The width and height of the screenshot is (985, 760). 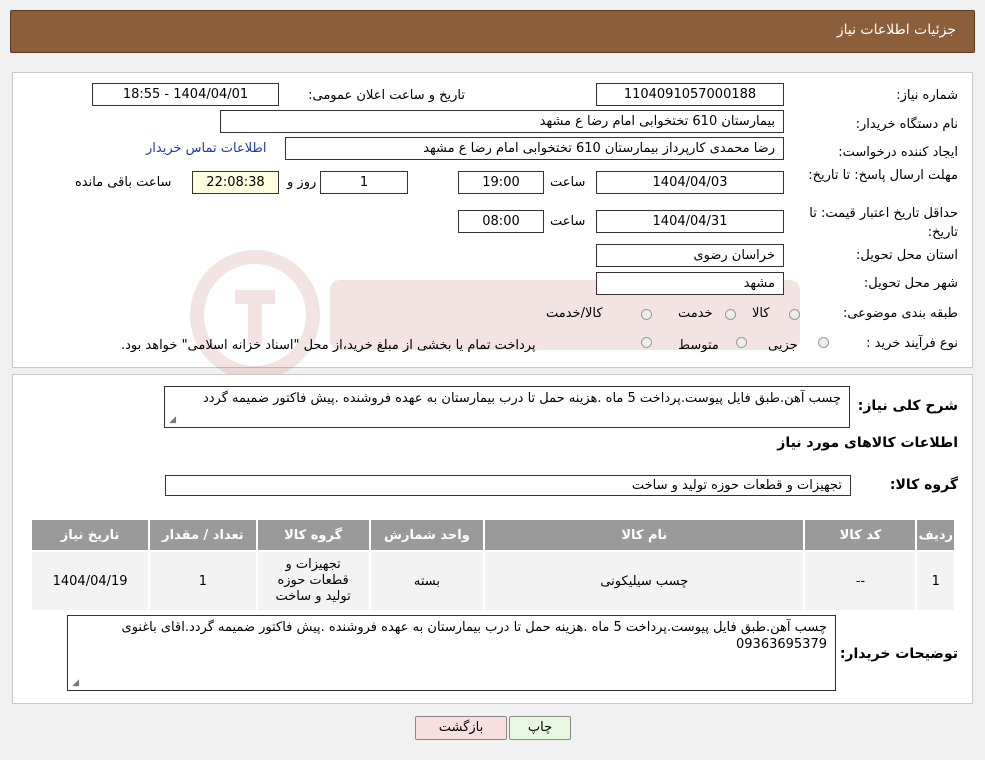 I want to click on category-radio-goods-service, so click(x=646, y=314).